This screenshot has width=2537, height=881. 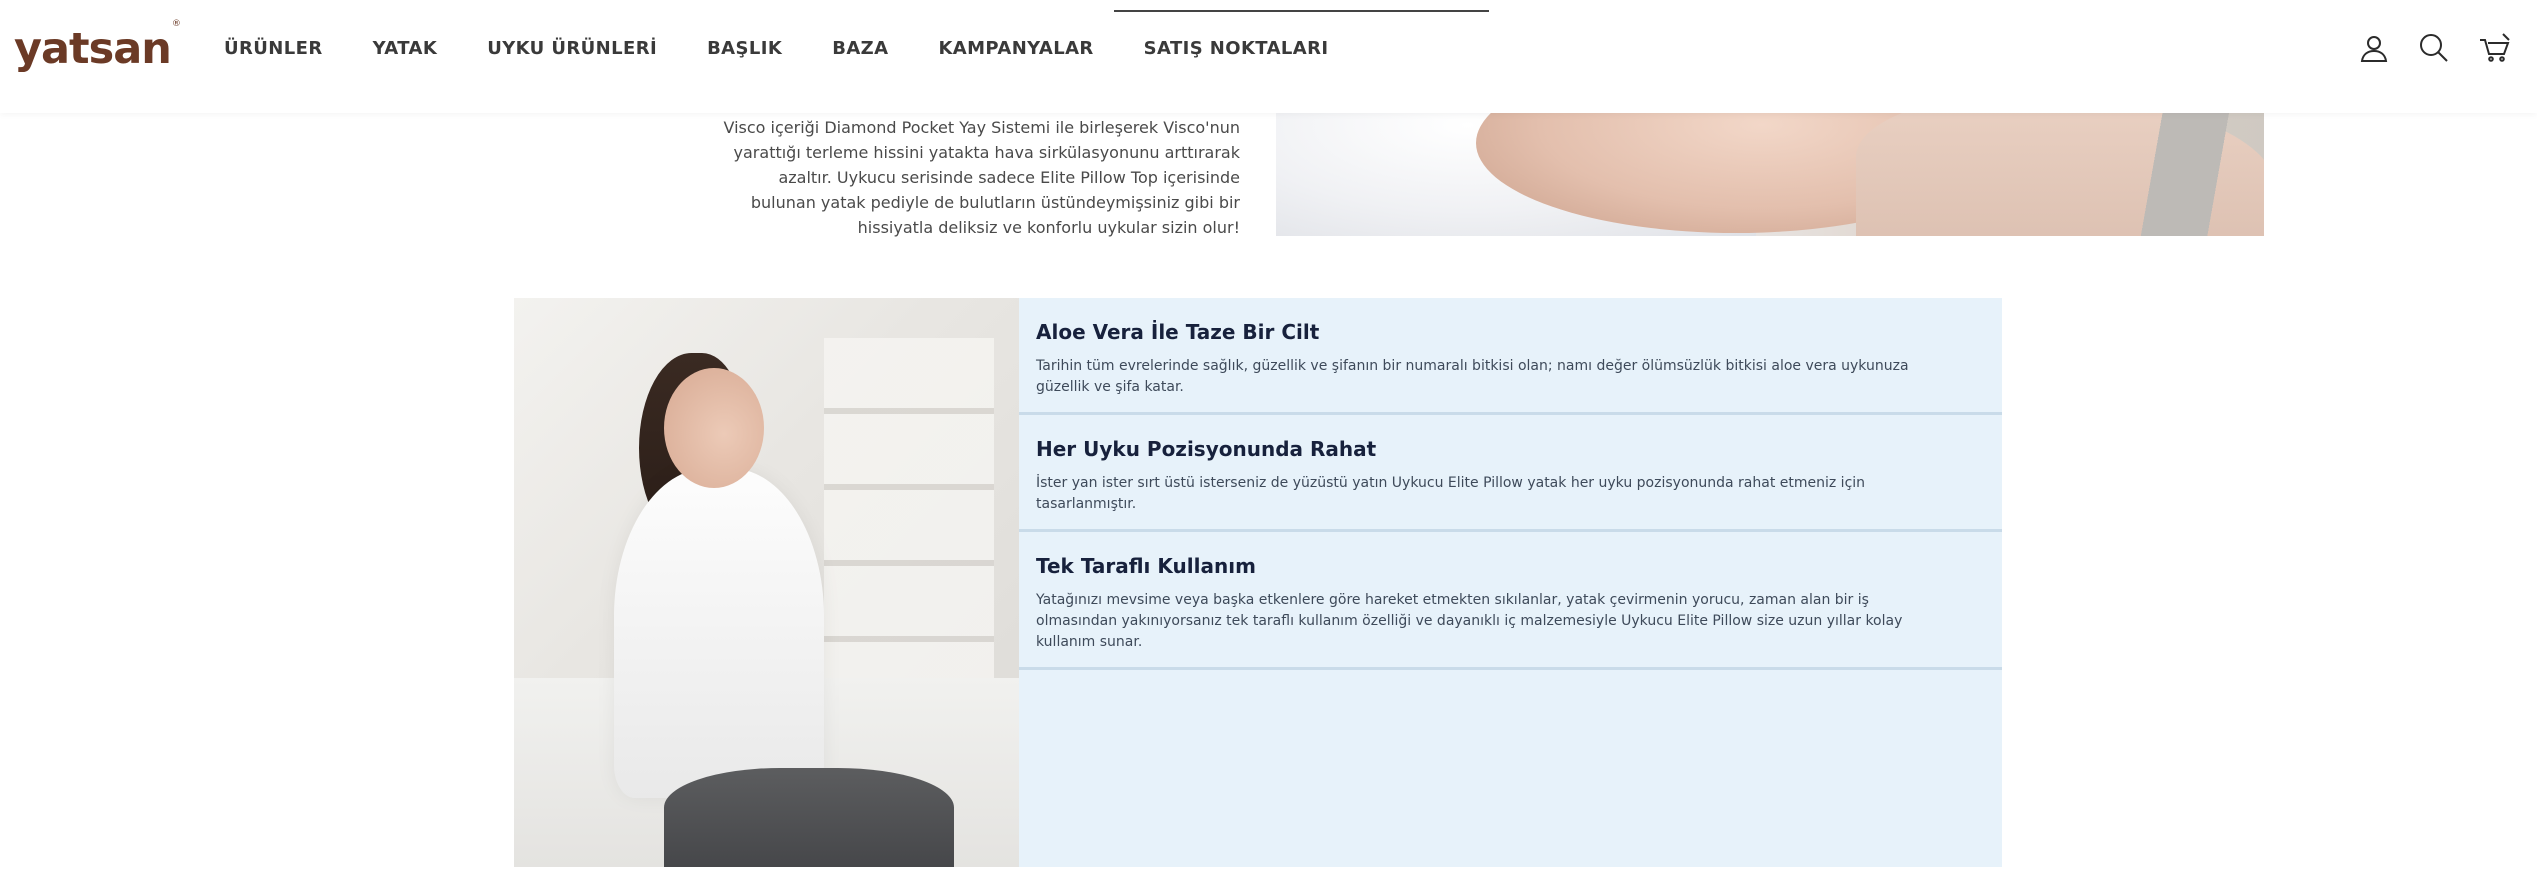 What do you see at coordinates (2374, 48) in the screenshot?
I see `user-icon` at bounding box center [2374, 48].